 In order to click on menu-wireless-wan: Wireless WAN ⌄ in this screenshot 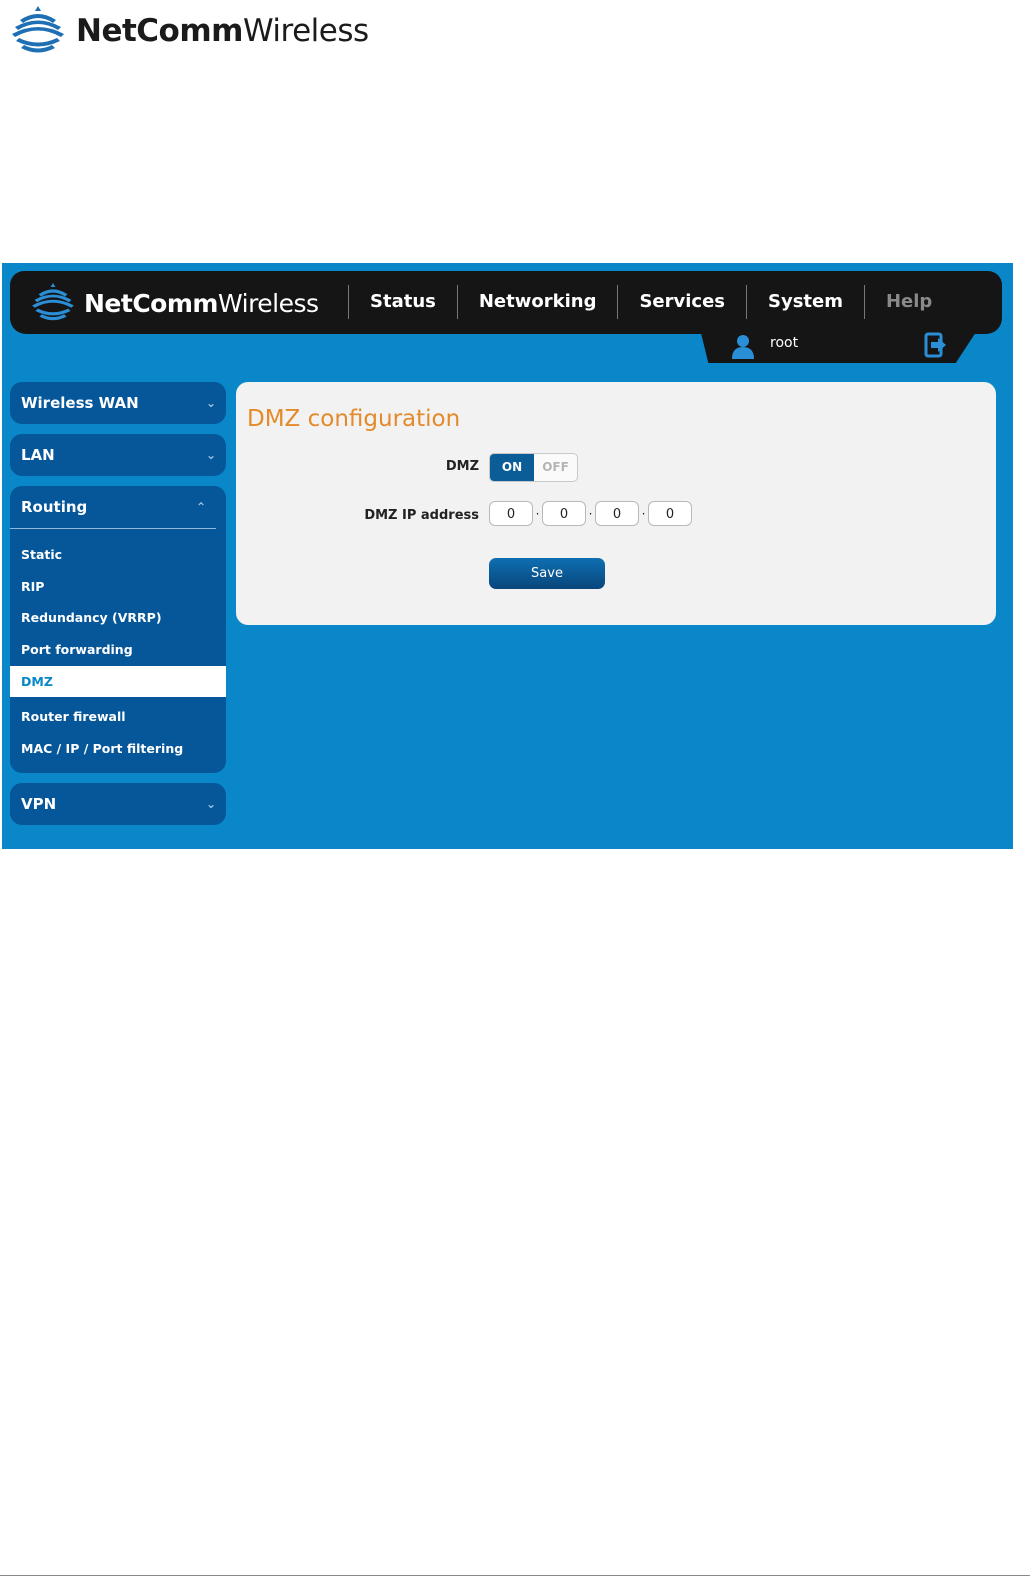, I will do `click(118, 403)`.